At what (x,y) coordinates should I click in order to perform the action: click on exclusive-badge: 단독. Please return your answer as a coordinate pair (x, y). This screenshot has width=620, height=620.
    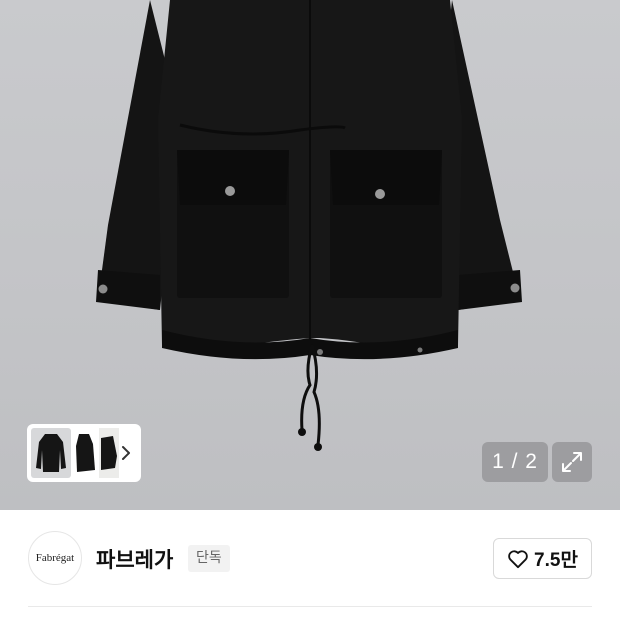
    Looking at the image, I should click on (209, 558).